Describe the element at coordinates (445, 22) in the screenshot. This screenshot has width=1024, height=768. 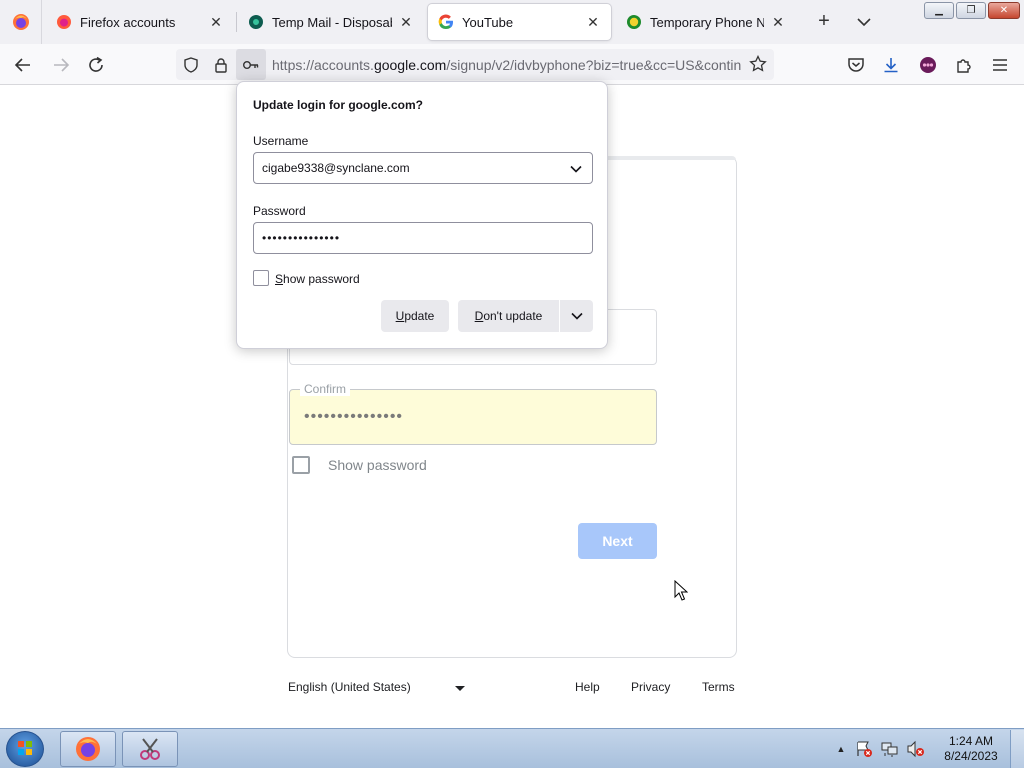
I see `google-icon` at that location.